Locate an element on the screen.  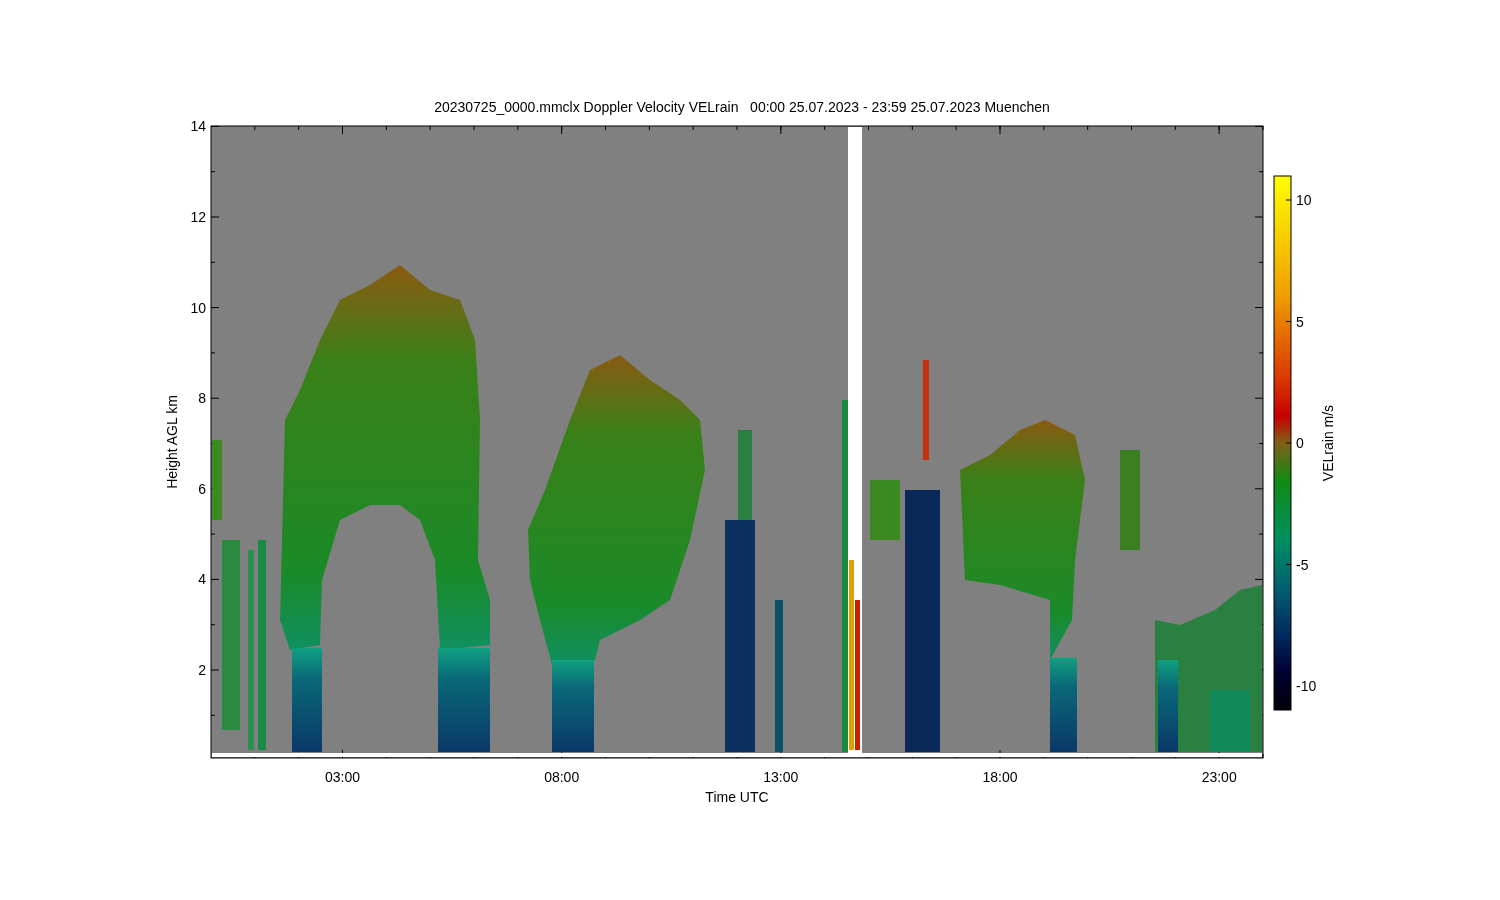
colorbar-tick-label: 0 is located at coordinates (1300, 443).